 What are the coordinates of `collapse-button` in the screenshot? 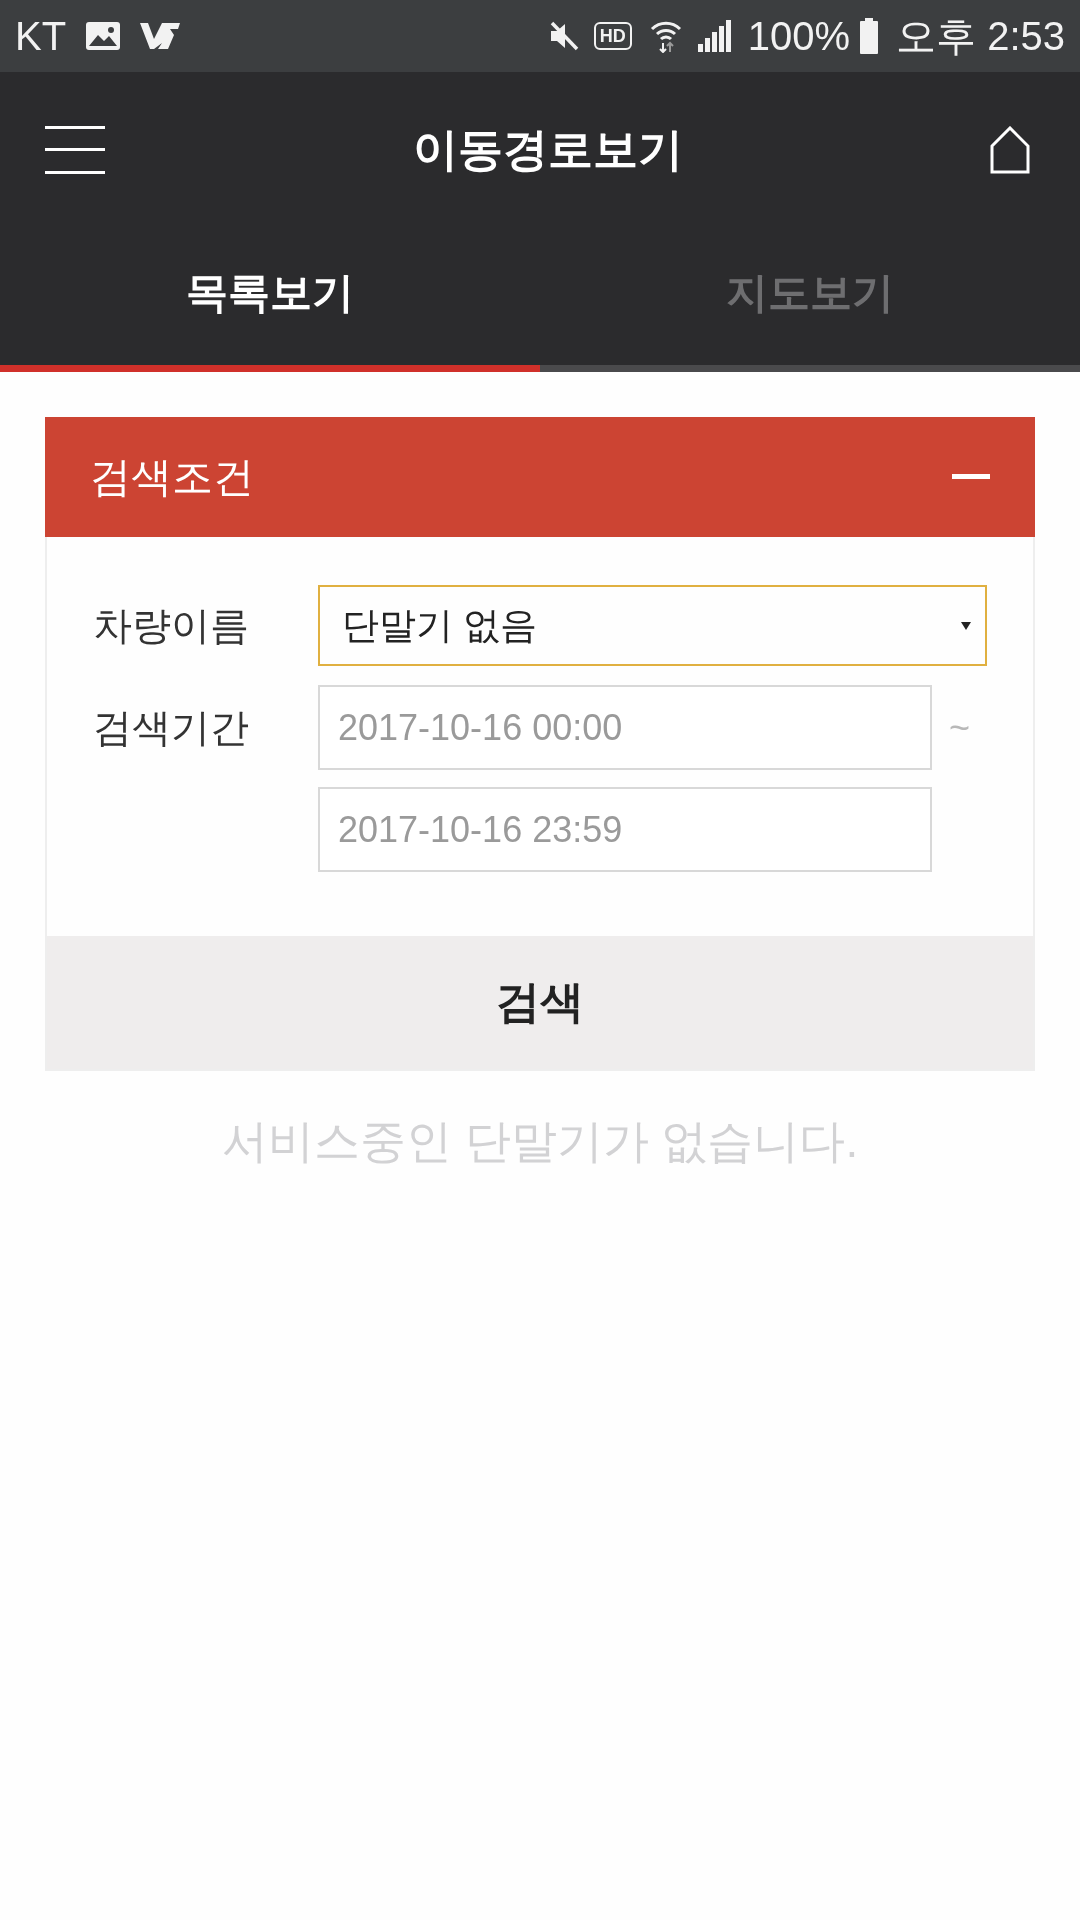 It's located at (971, 477).